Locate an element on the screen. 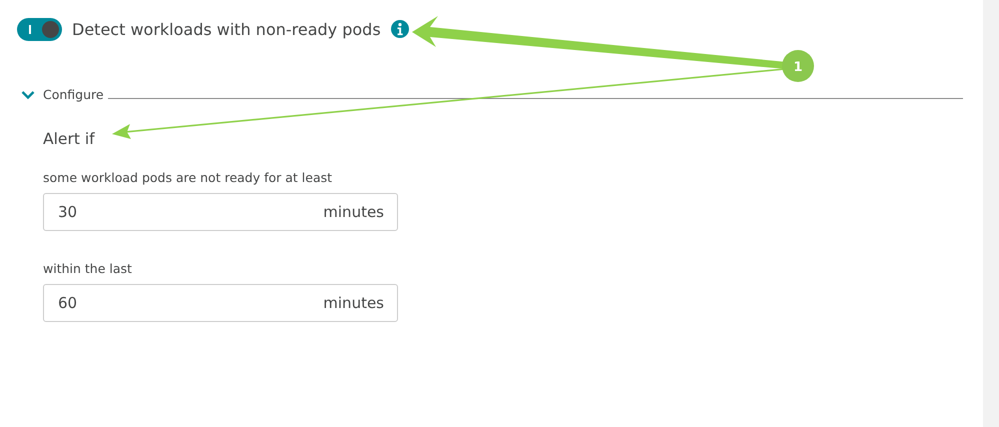 This screenshot has width=999, height=427. info-icon is located at coordinates (399, 29).